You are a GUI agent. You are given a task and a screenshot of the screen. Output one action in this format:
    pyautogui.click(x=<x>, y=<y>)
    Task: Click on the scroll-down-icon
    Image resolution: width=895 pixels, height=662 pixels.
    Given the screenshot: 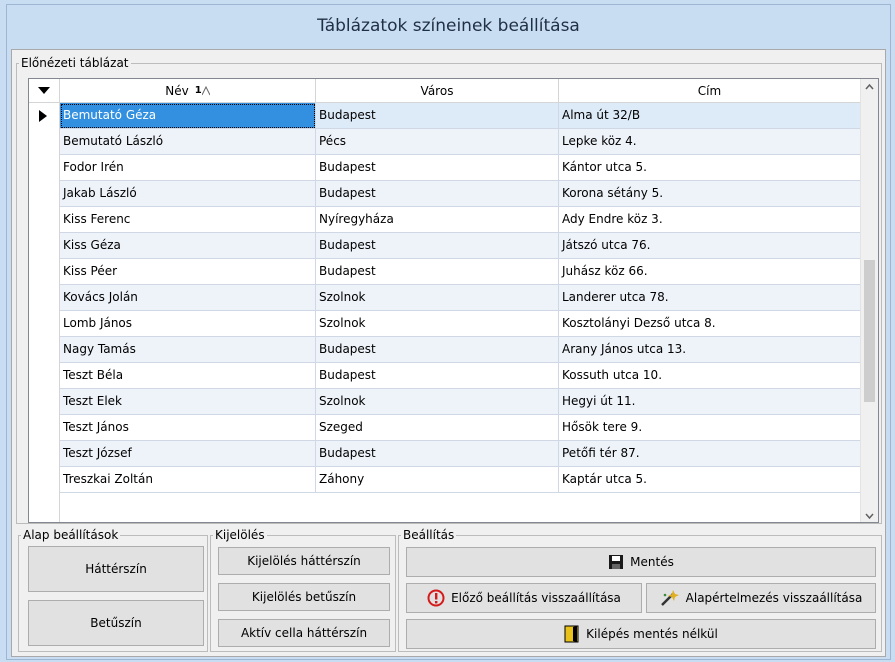 What is the action you would take?
    pyautogui.click(x=869, y=515)
    